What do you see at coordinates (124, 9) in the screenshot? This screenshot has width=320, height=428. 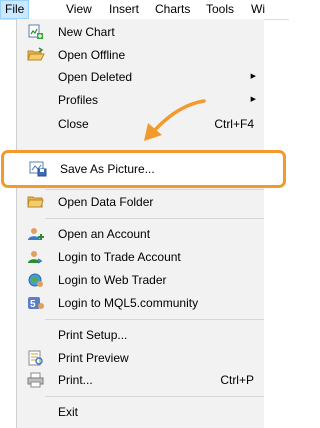 I see `menu-insert: Insert` at bounding box center [124, 9].